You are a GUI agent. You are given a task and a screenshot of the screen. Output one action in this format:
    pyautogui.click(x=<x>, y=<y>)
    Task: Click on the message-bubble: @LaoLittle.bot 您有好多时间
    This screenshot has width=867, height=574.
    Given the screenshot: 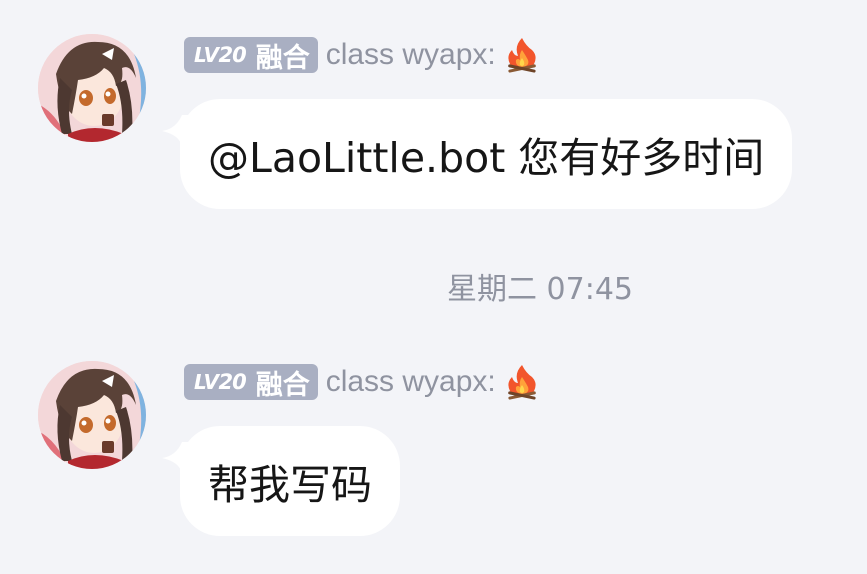 What is the action you would take?
    pyautogui.click(x=477, y=154)
    